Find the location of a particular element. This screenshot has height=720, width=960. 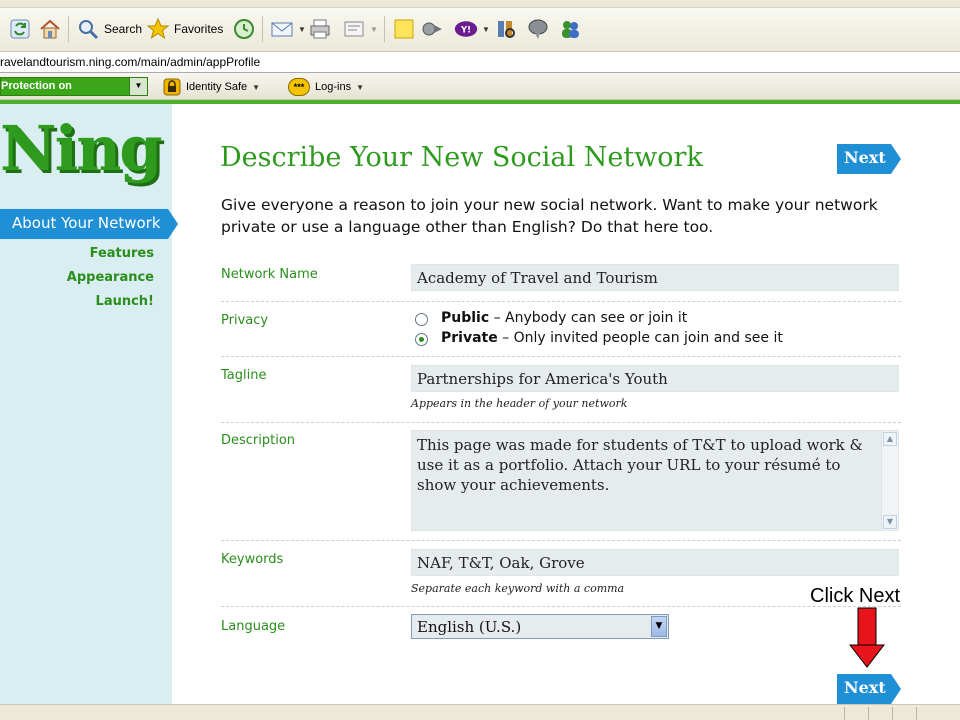

step-appearance: Appearance is located at coordinates (110, 277).